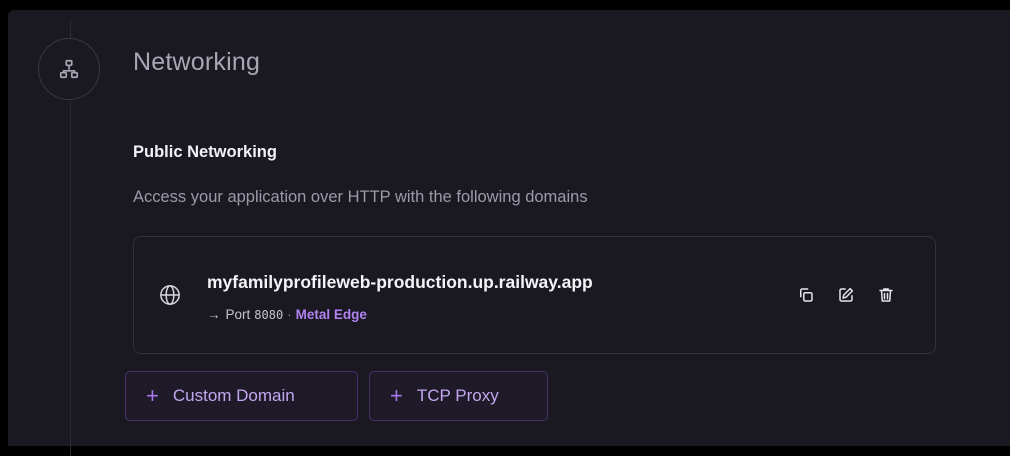 The image size is (1010, 456). I want to click on copy-icon, so click(806, 295).